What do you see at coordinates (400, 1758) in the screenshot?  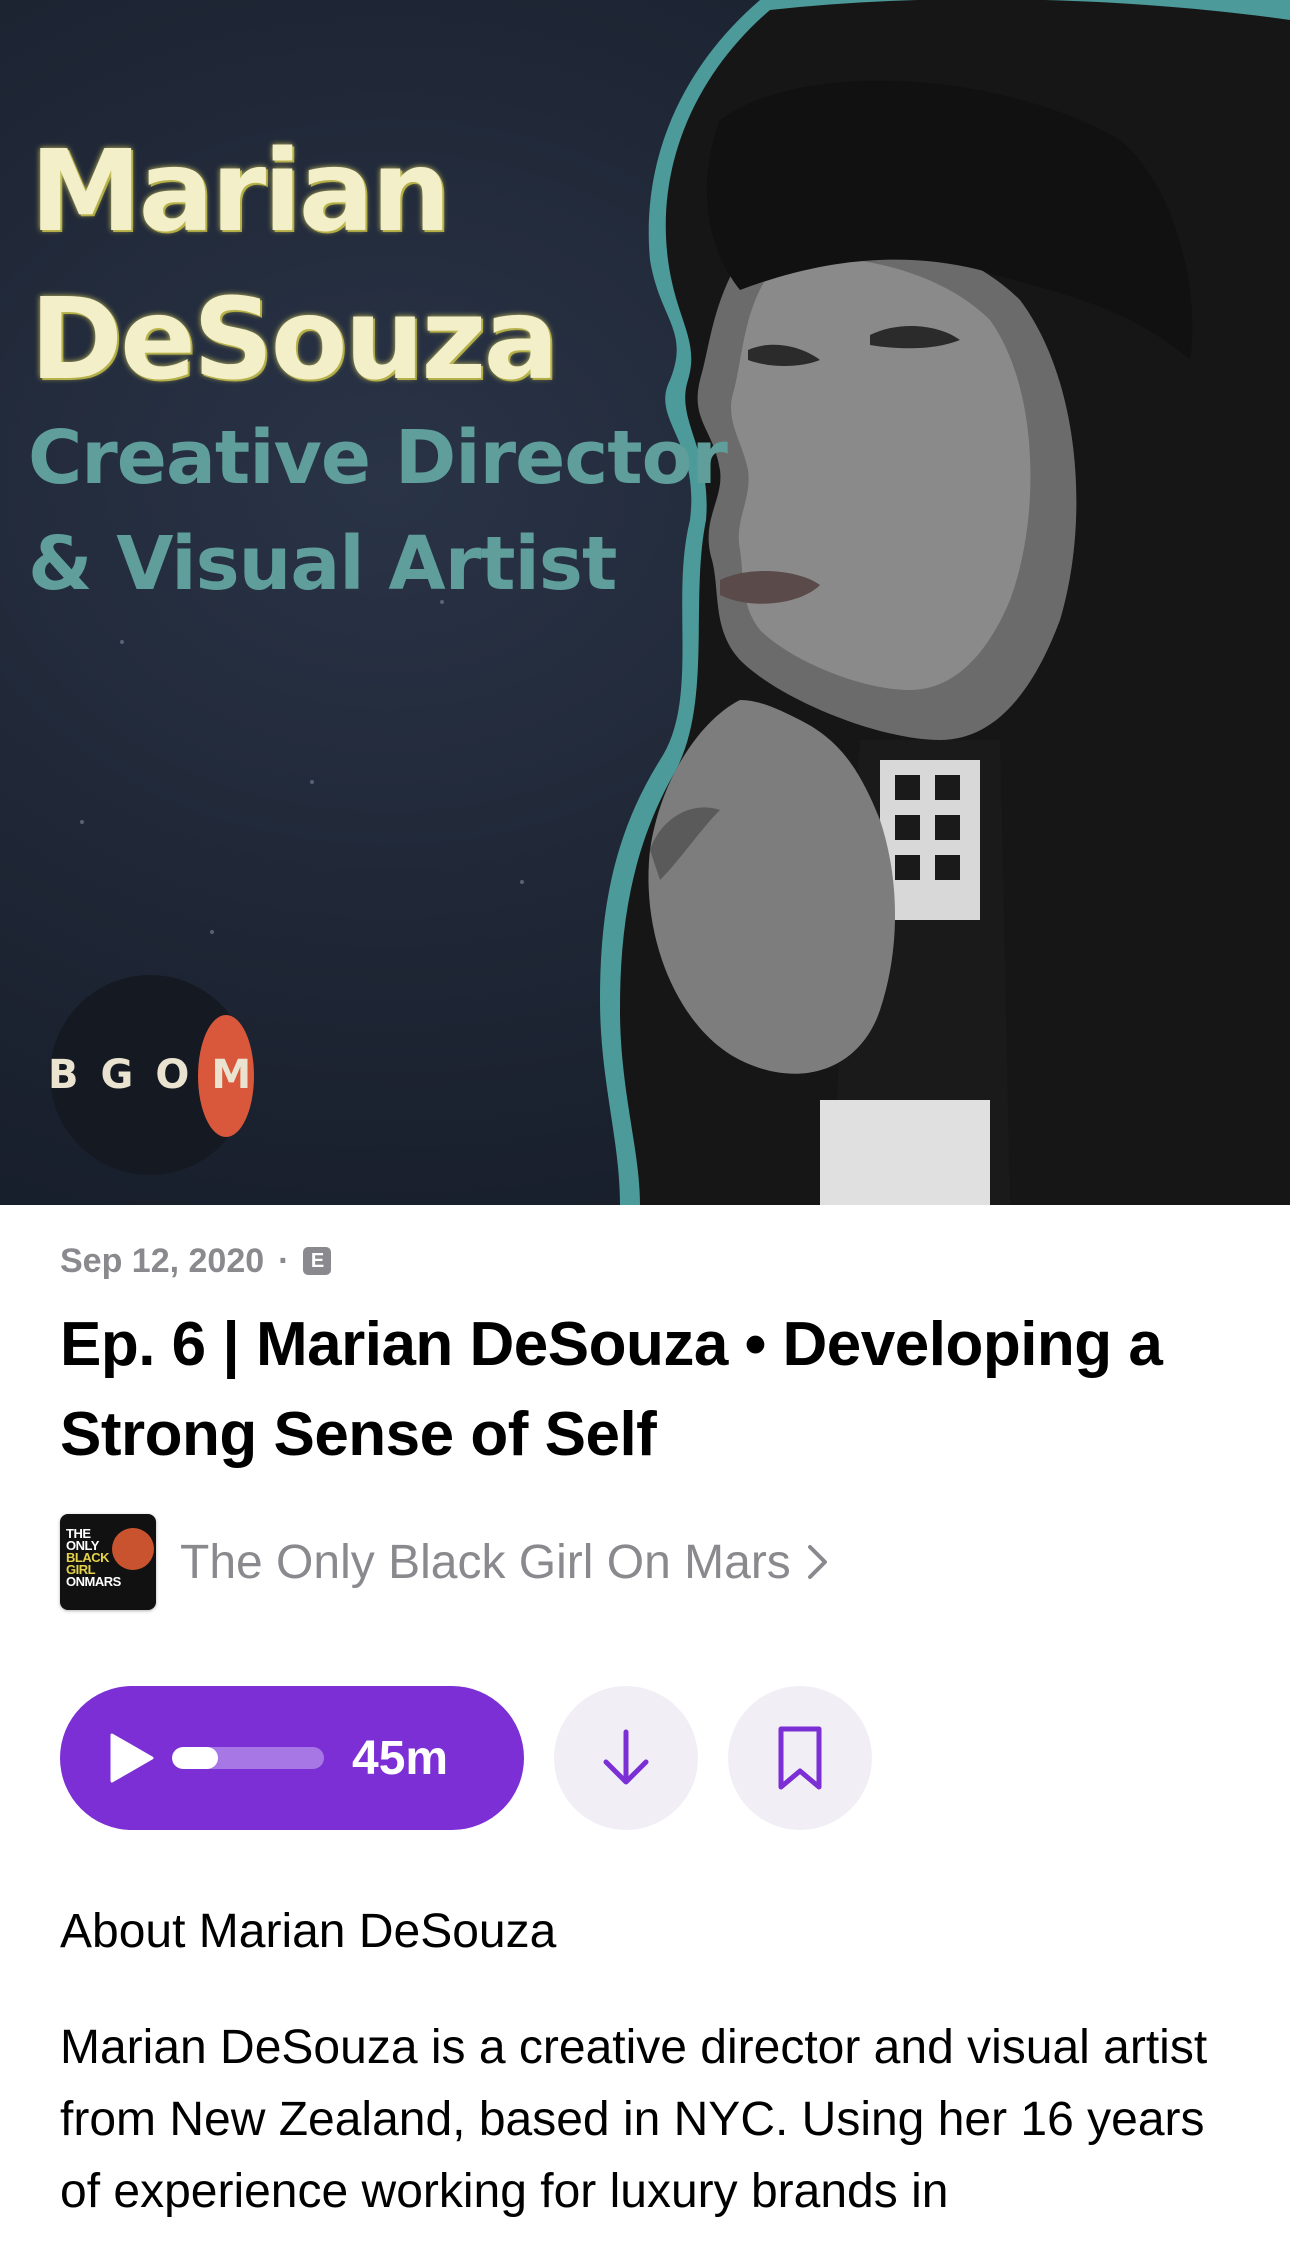 I see `episode-duration: 45m` at bounding box center [400, 1758].